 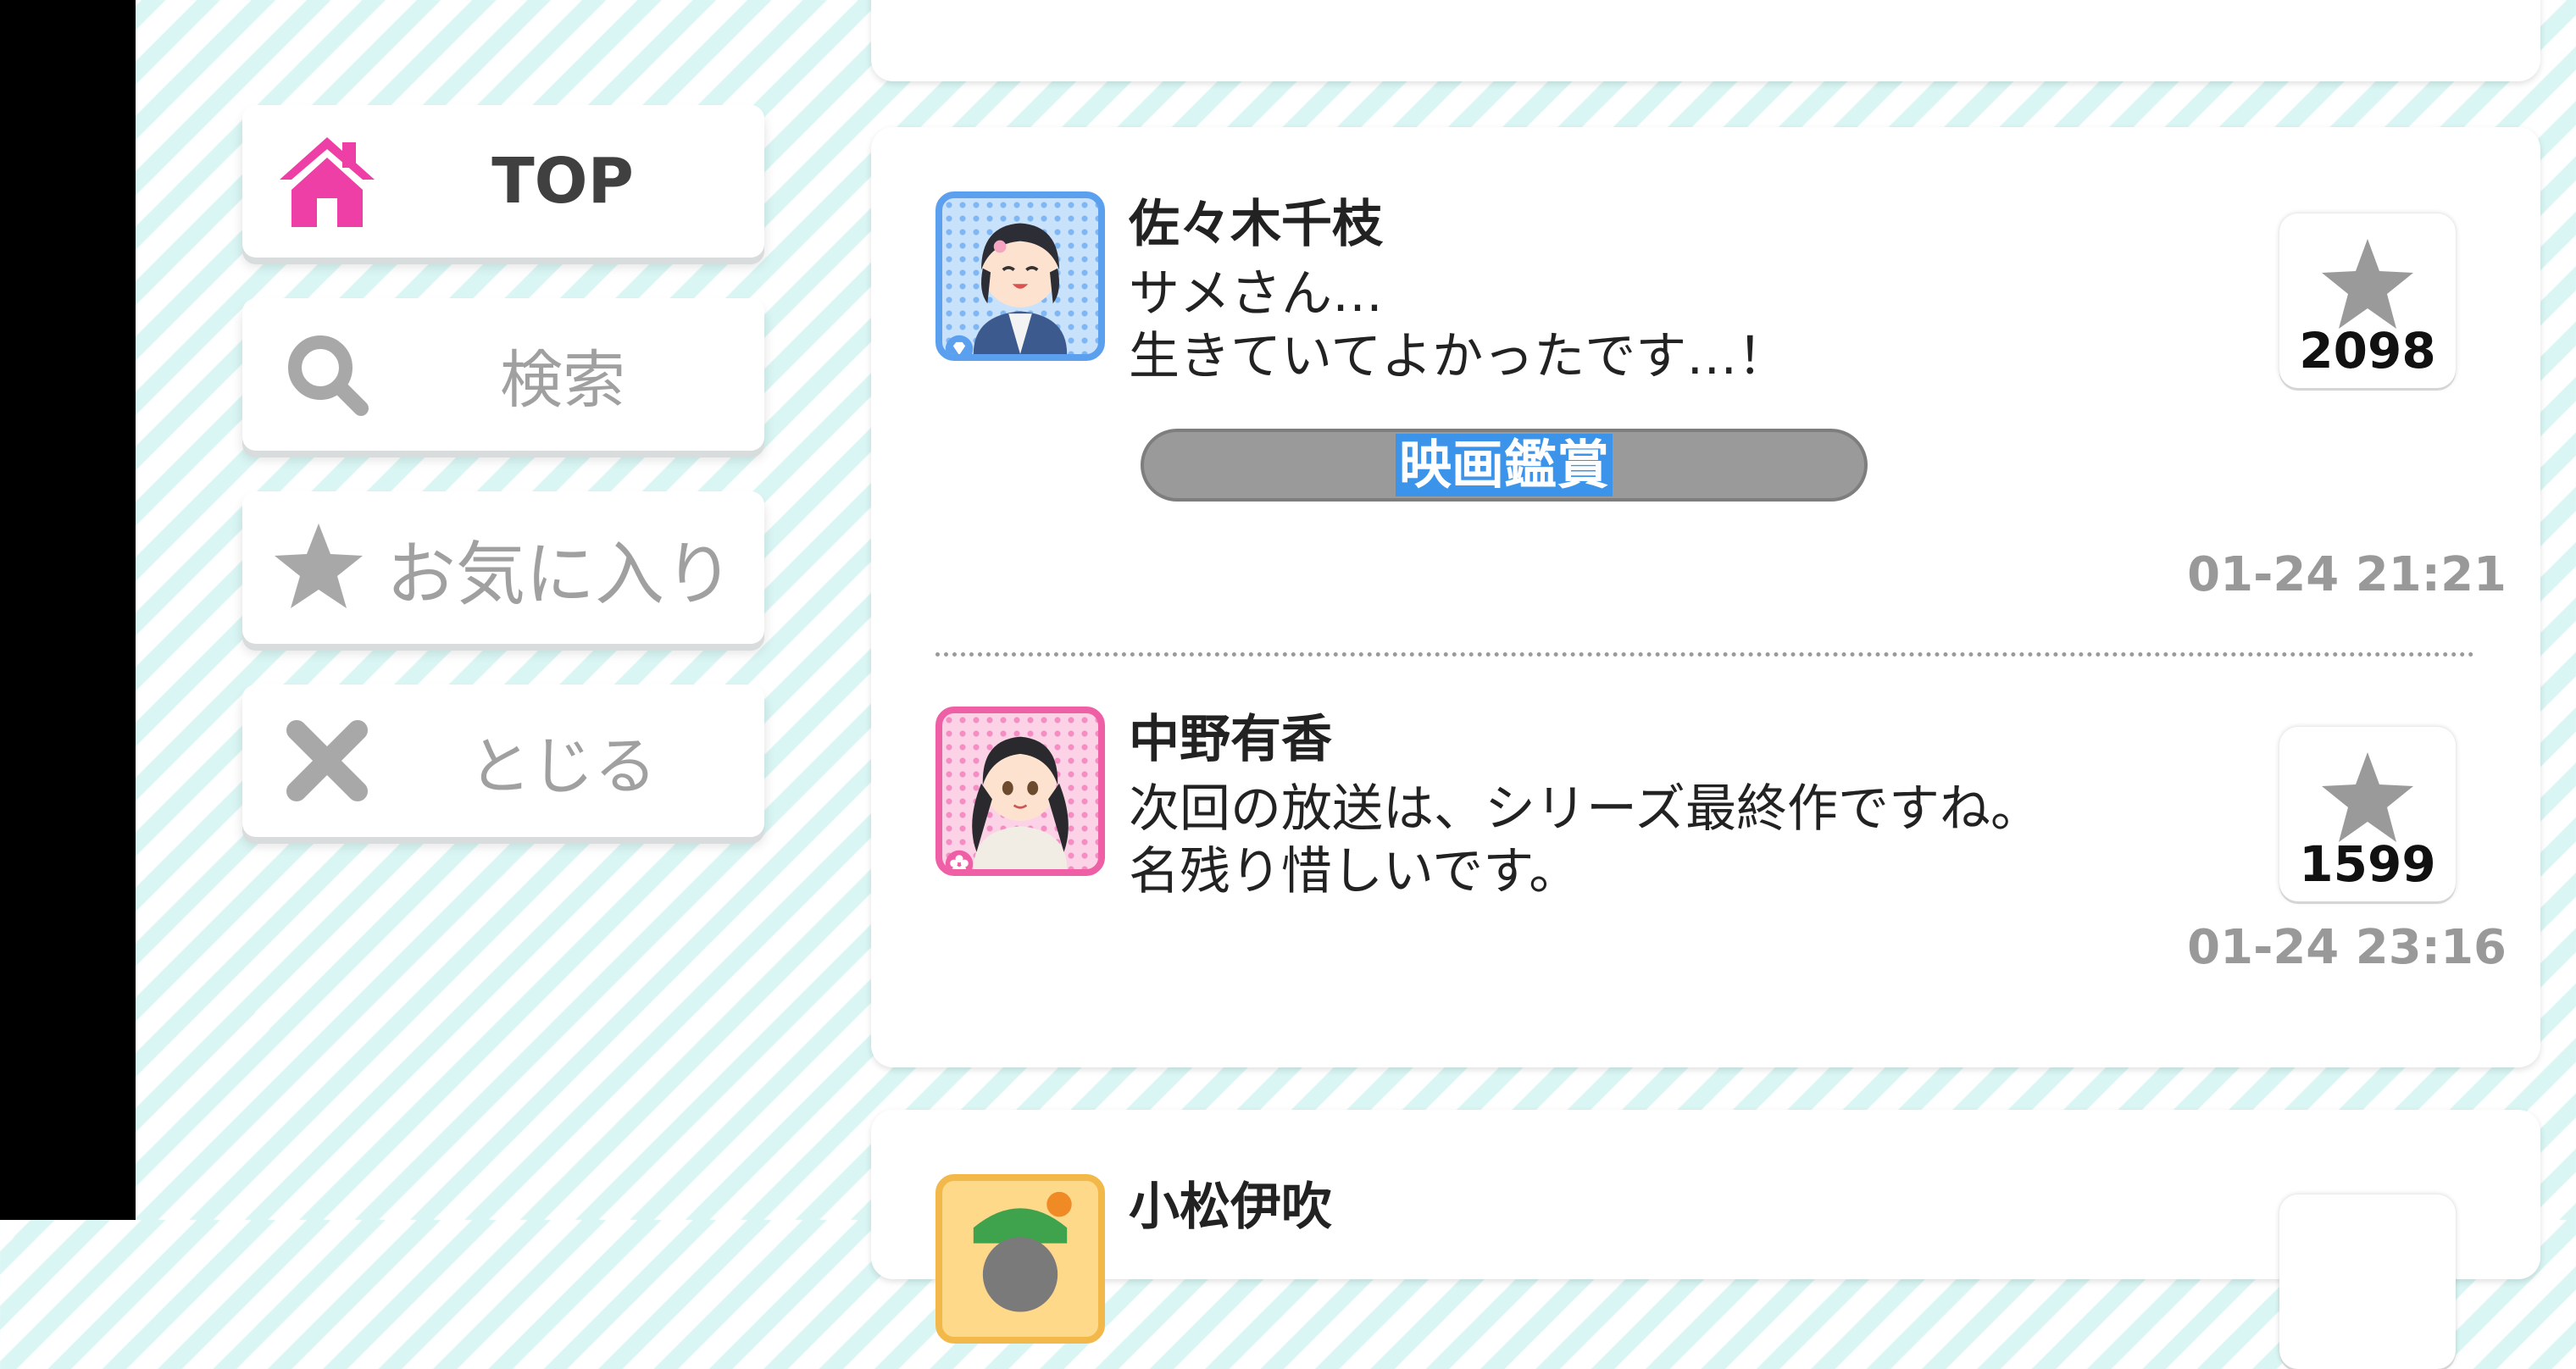 What do you see at coordinates (1256, 224) in the screenshot?
I see `post-author-name: 佐々木千枝` at bounding box center [1256, 224].